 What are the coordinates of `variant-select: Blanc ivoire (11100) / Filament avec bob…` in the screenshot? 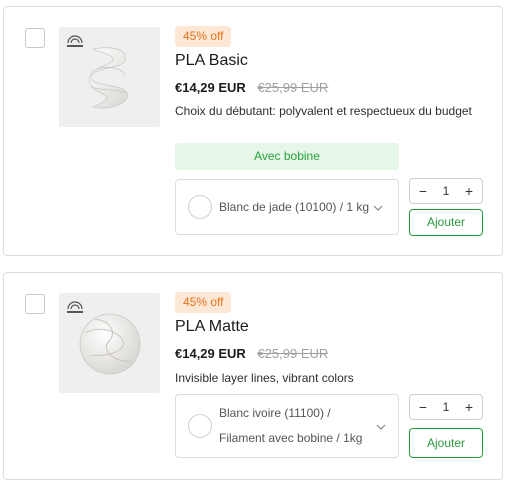 It's located at (287, 426).